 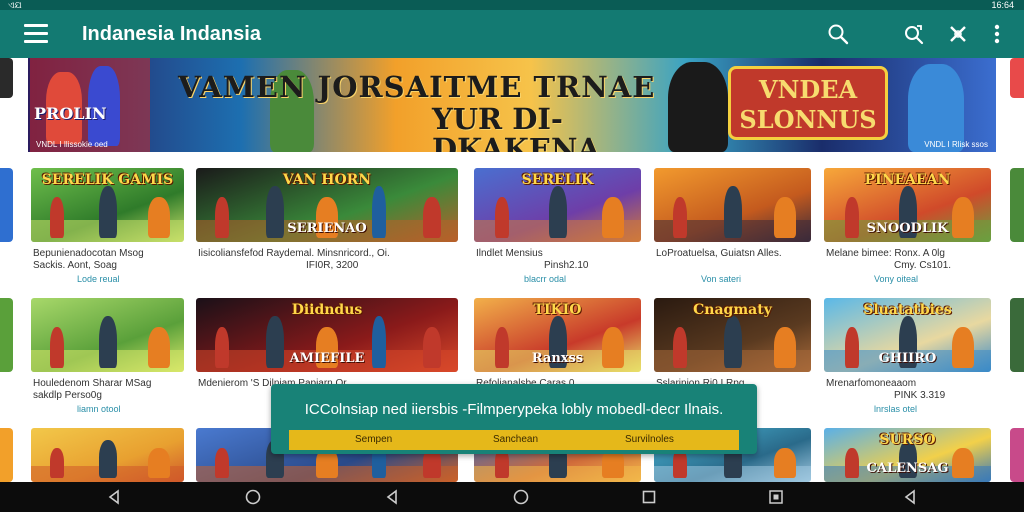 I want to click on close-icon, so click(x=958, y=34).